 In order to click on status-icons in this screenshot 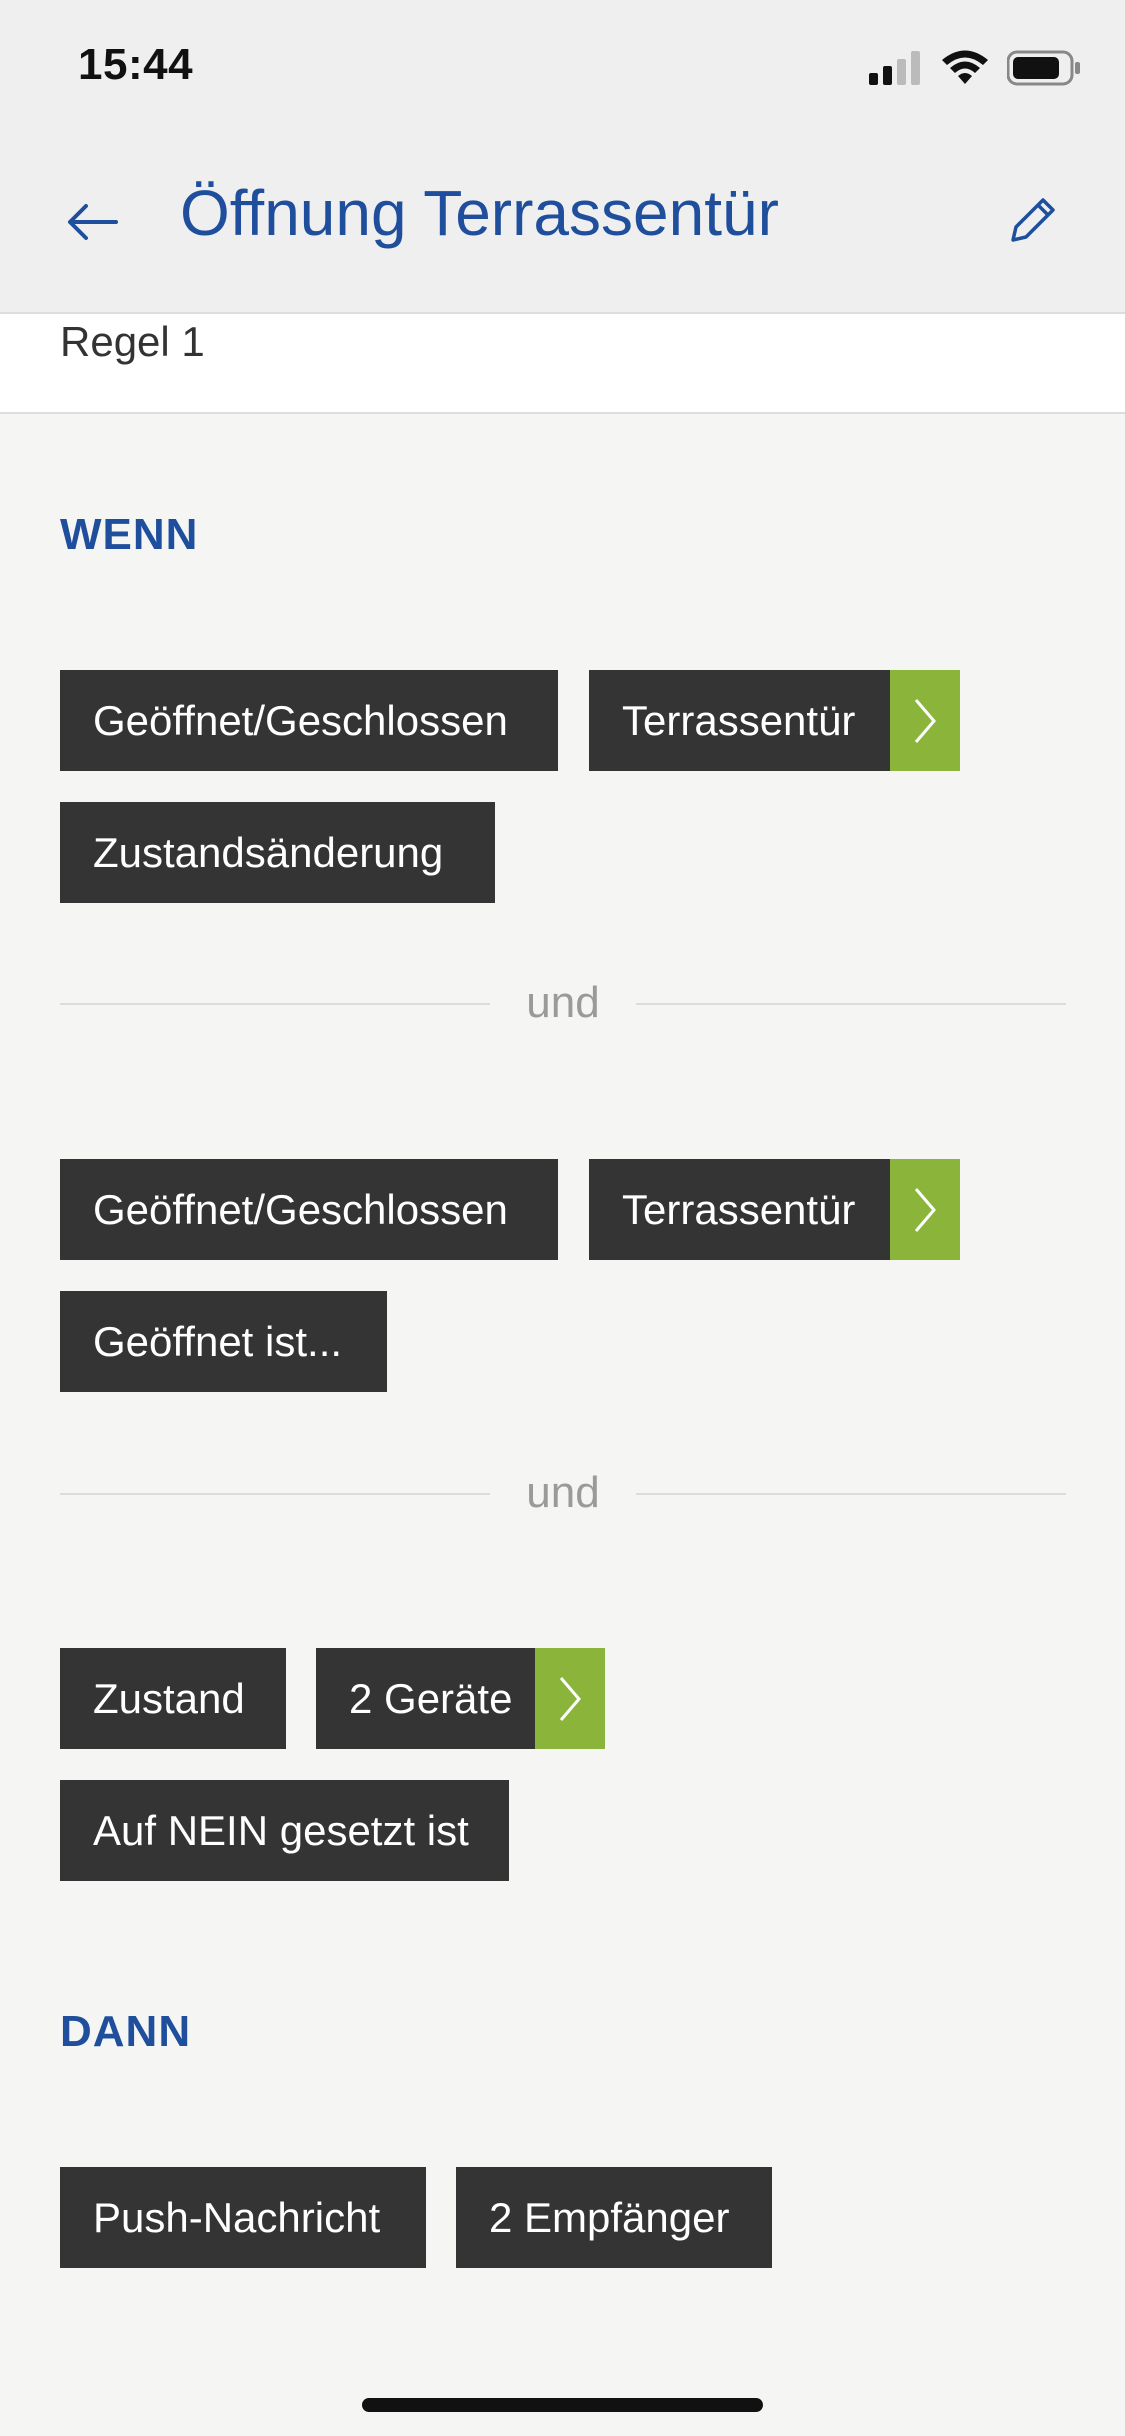, I will do `click(975, 68)`.